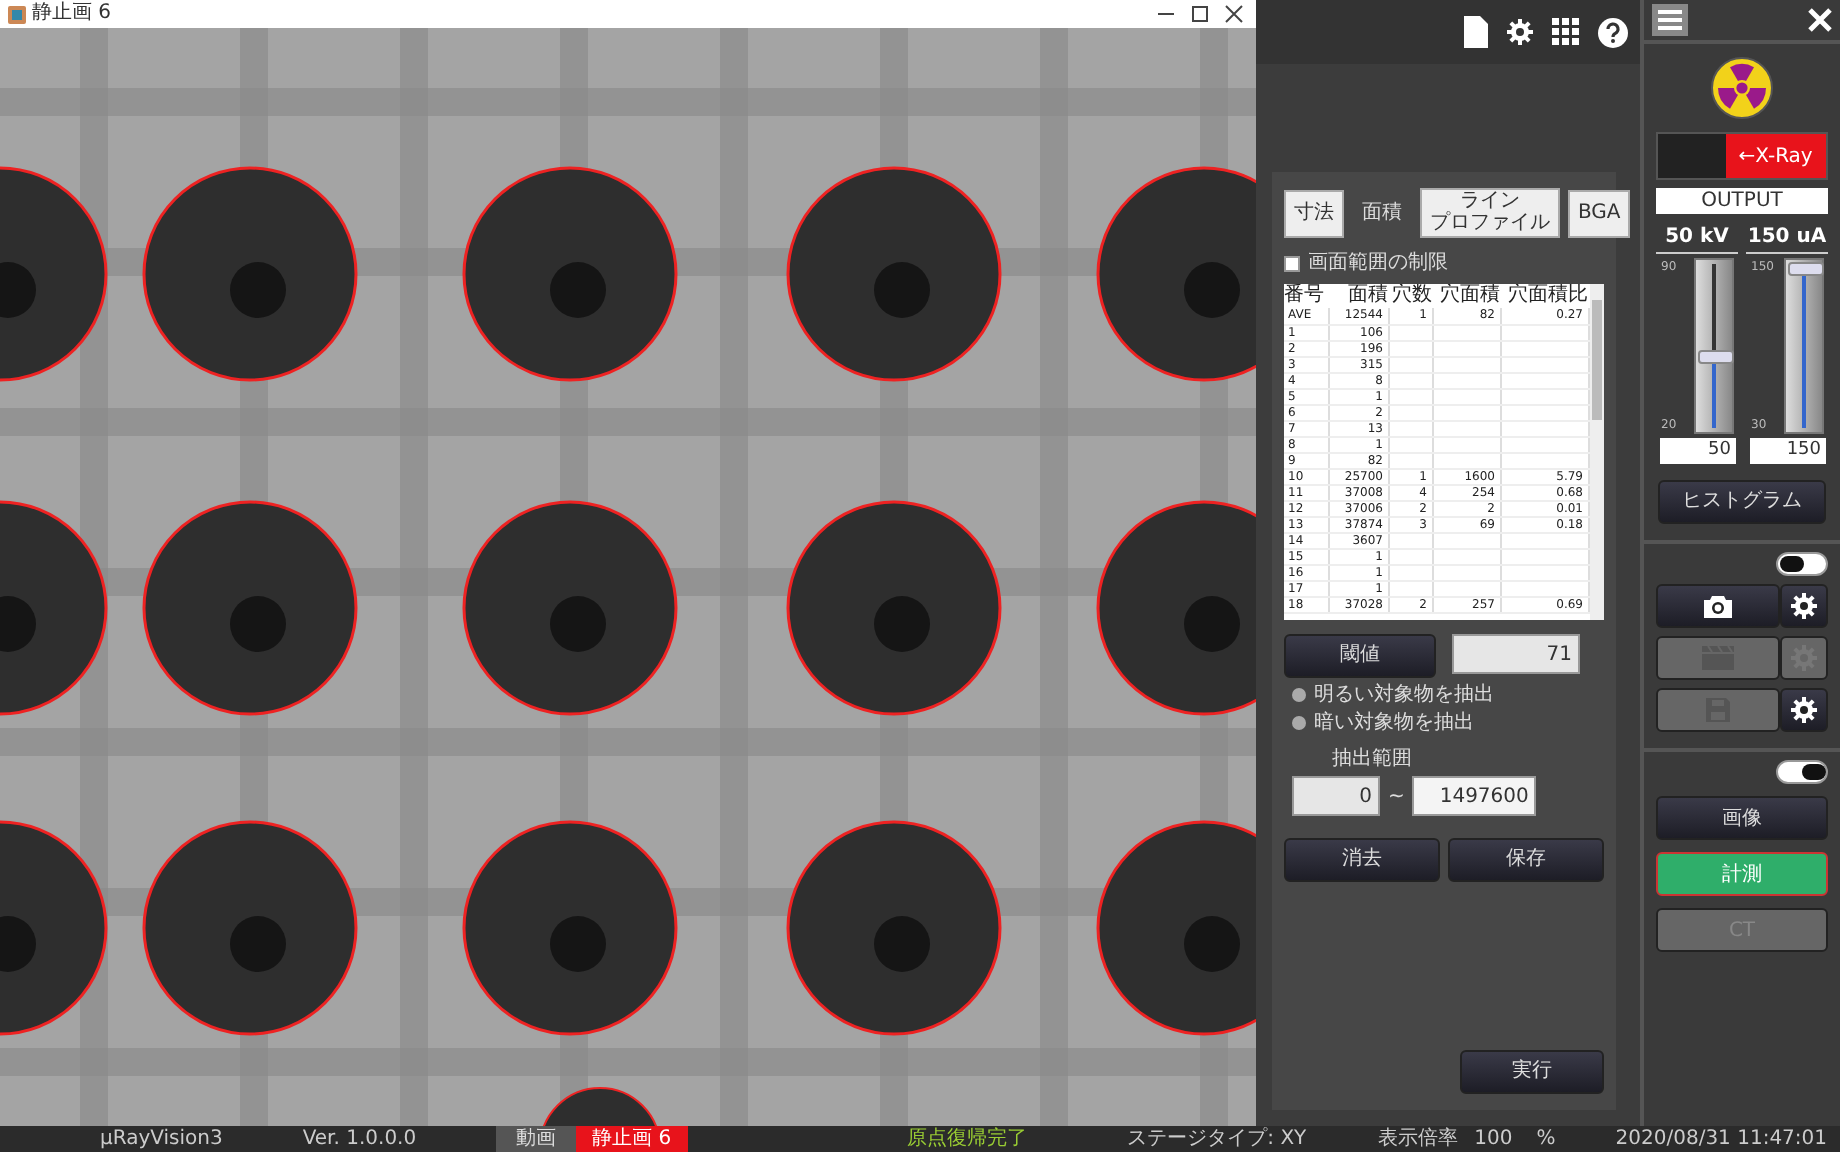 This screenshot has width=1840, height=1152. I want to click on tab: ライン プロファイル, so click(1490, 213).